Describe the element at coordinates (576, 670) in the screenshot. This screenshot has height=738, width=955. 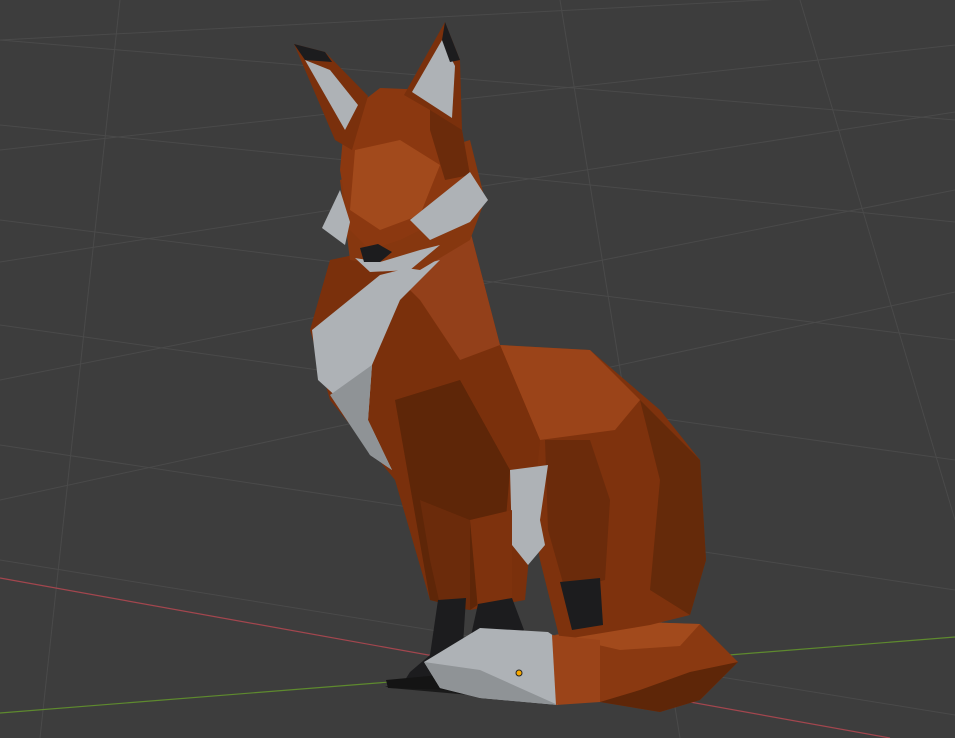
I see `fox-tail-ring` at that location.